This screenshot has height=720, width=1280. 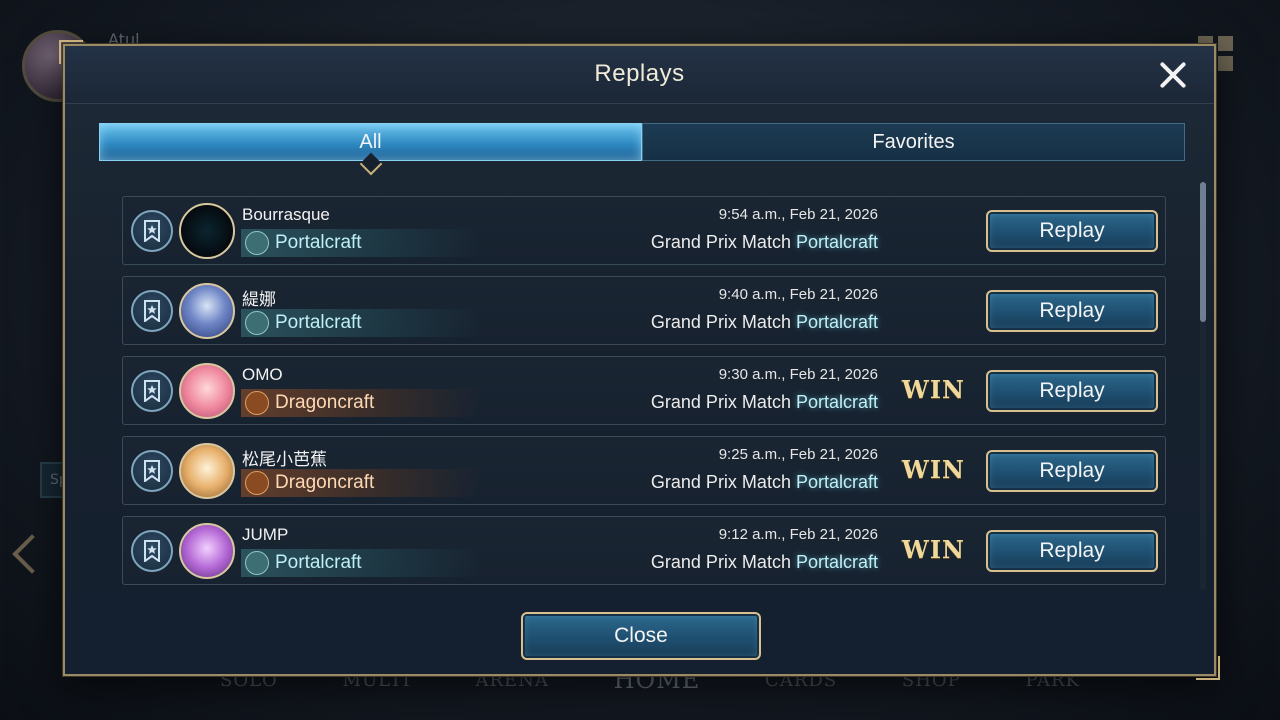 What do you see at coordinates (798, 454) in the screenshot?
I see `match-timestamp: 9:25 a.m., Feb 21, 2026` at bounding box center [798, 454].